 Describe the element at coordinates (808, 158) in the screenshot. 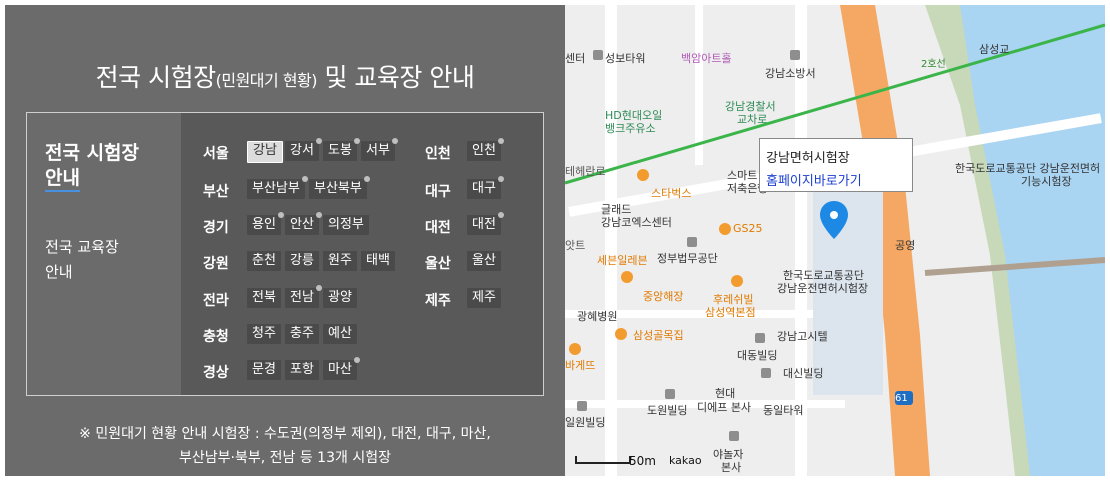

I see `popup-title: 강남면허시험장` at that location.